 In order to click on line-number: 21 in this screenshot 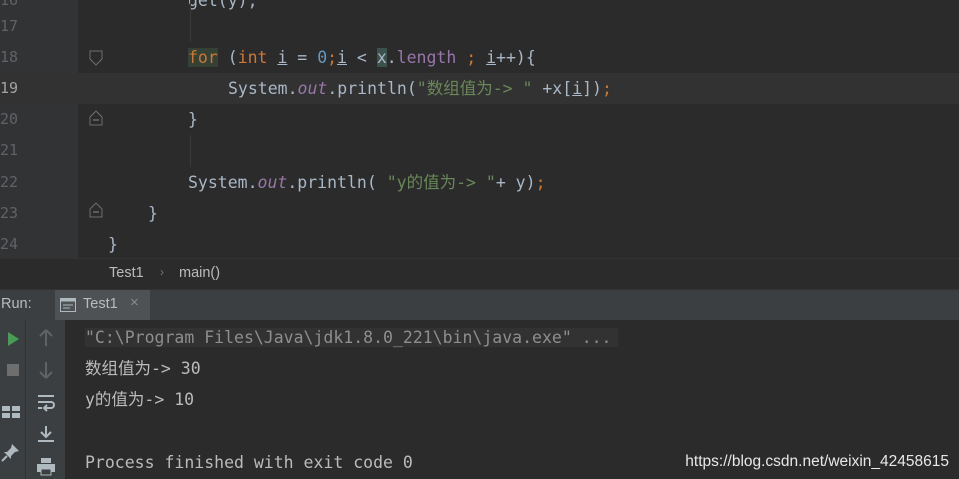, I will do `click(9, 150)`.